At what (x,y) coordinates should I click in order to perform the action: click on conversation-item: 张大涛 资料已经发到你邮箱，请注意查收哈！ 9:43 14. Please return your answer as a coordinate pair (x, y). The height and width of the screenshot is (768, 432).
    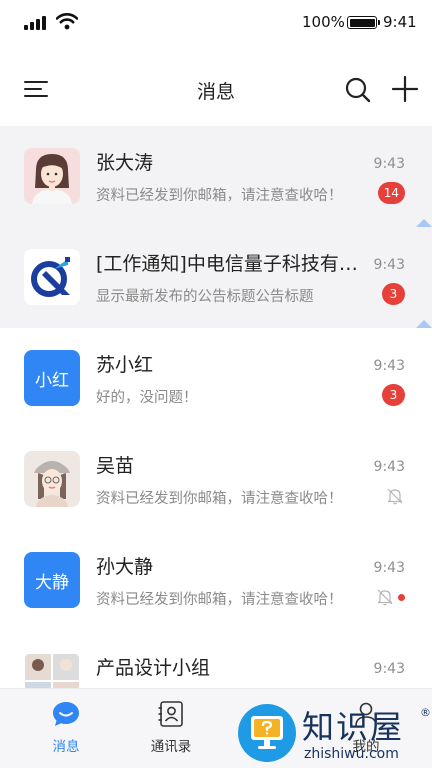
    Looking at the image, I should click on (216, 176).